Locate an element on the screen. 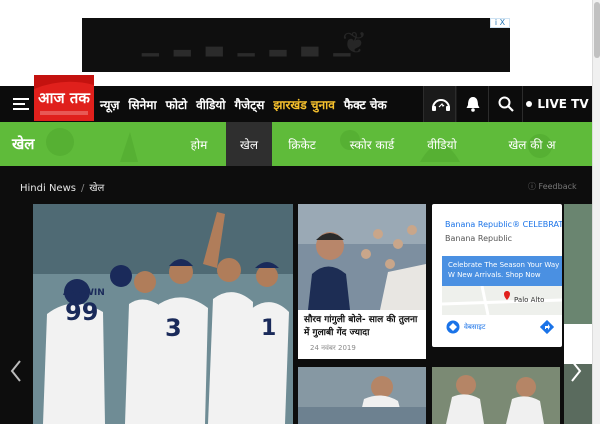 This screenshot has width=600, height=424. aajtak-logo: आज तक is located at coordinates (64, 98).